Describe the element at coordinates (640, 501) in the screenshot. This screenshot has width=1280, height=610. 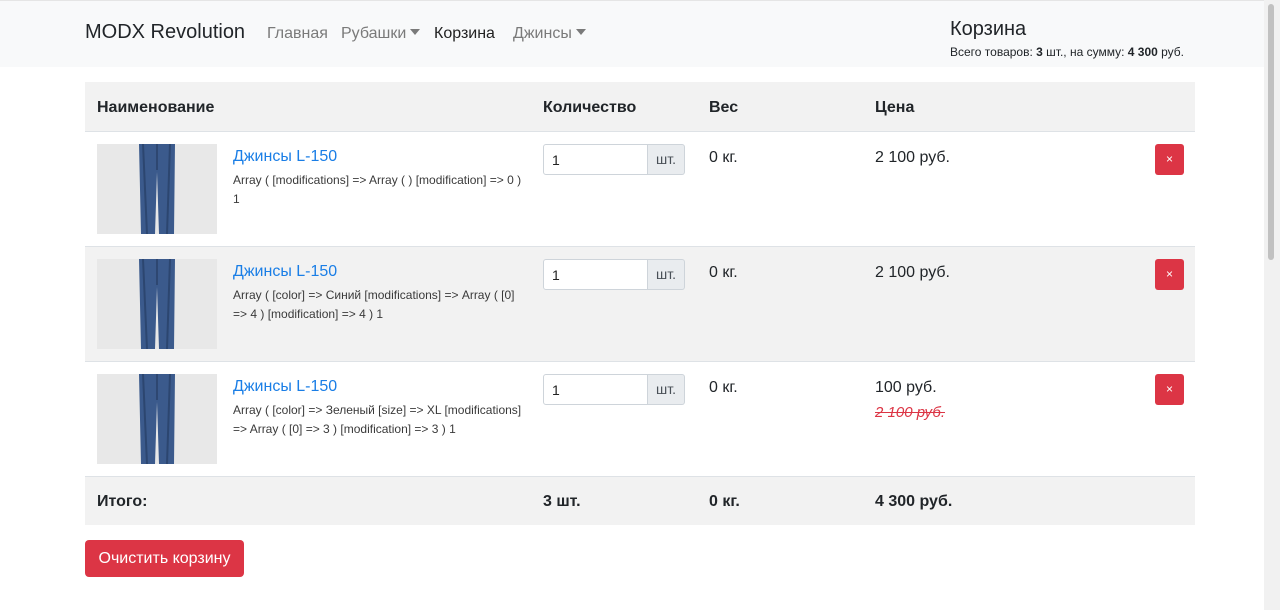
I see `table-footer: Итого: 3 шт. 0 кг. 4 300 руб.` at that location.